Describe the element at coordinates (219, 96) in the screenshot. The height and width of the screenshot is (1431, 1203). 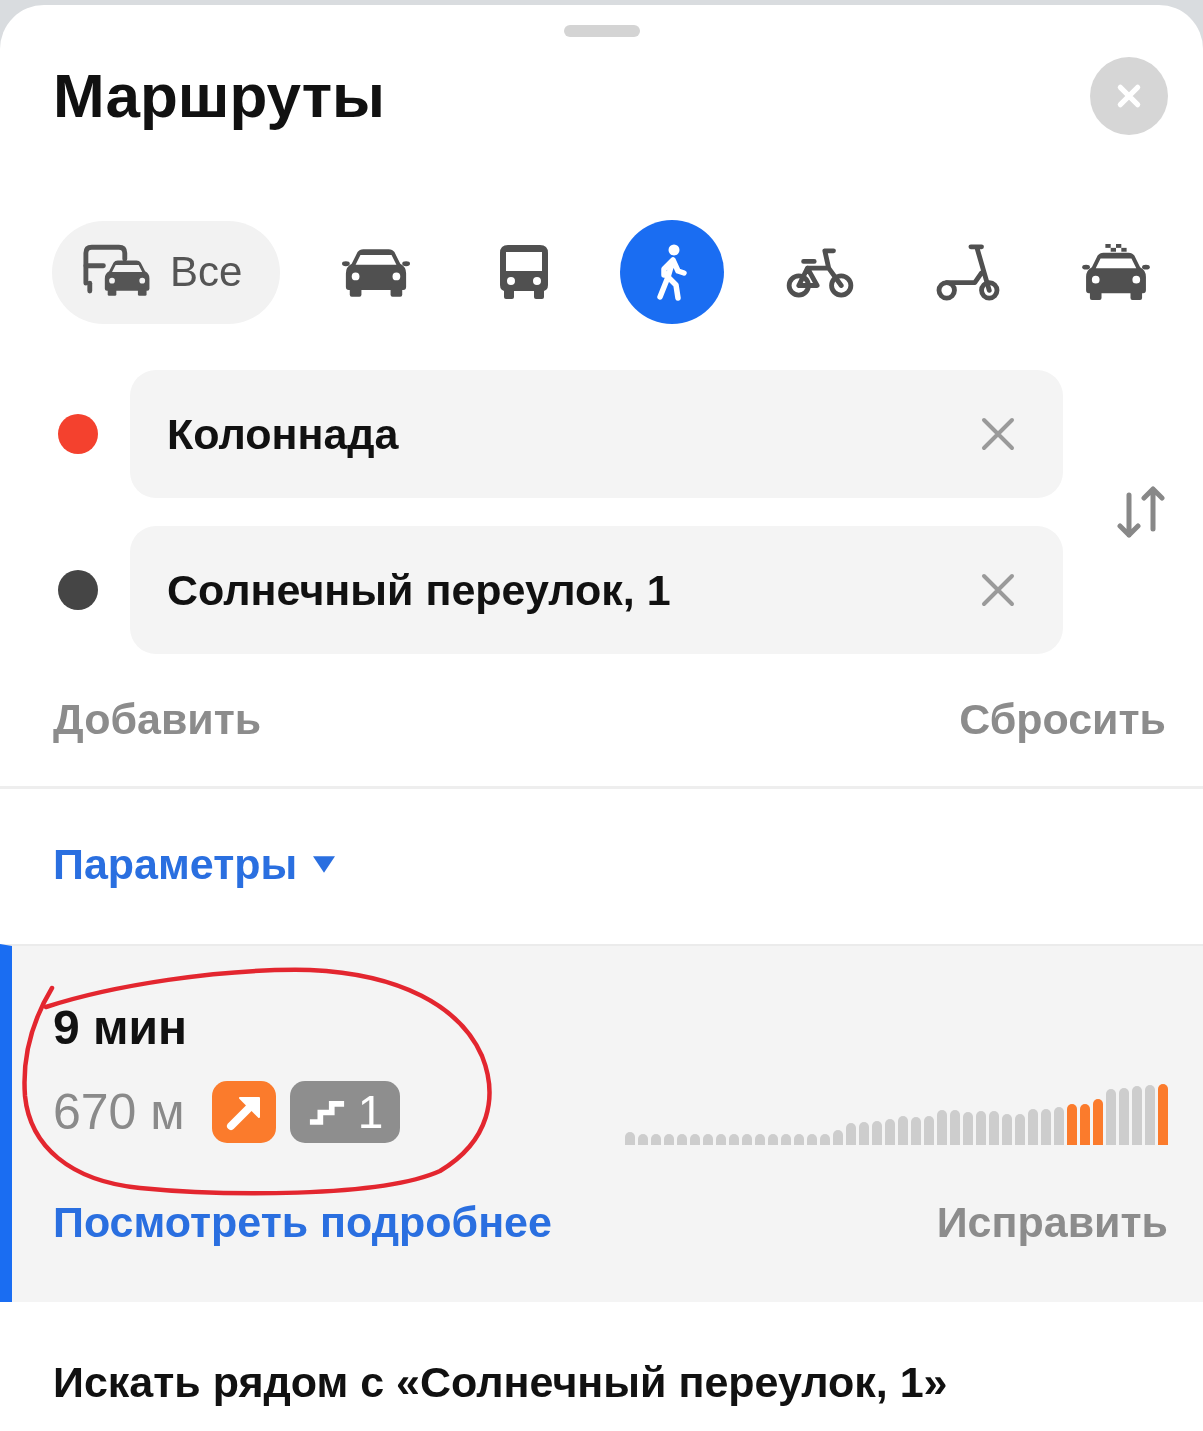
I see `sheet-title: Маршруты` at that location.